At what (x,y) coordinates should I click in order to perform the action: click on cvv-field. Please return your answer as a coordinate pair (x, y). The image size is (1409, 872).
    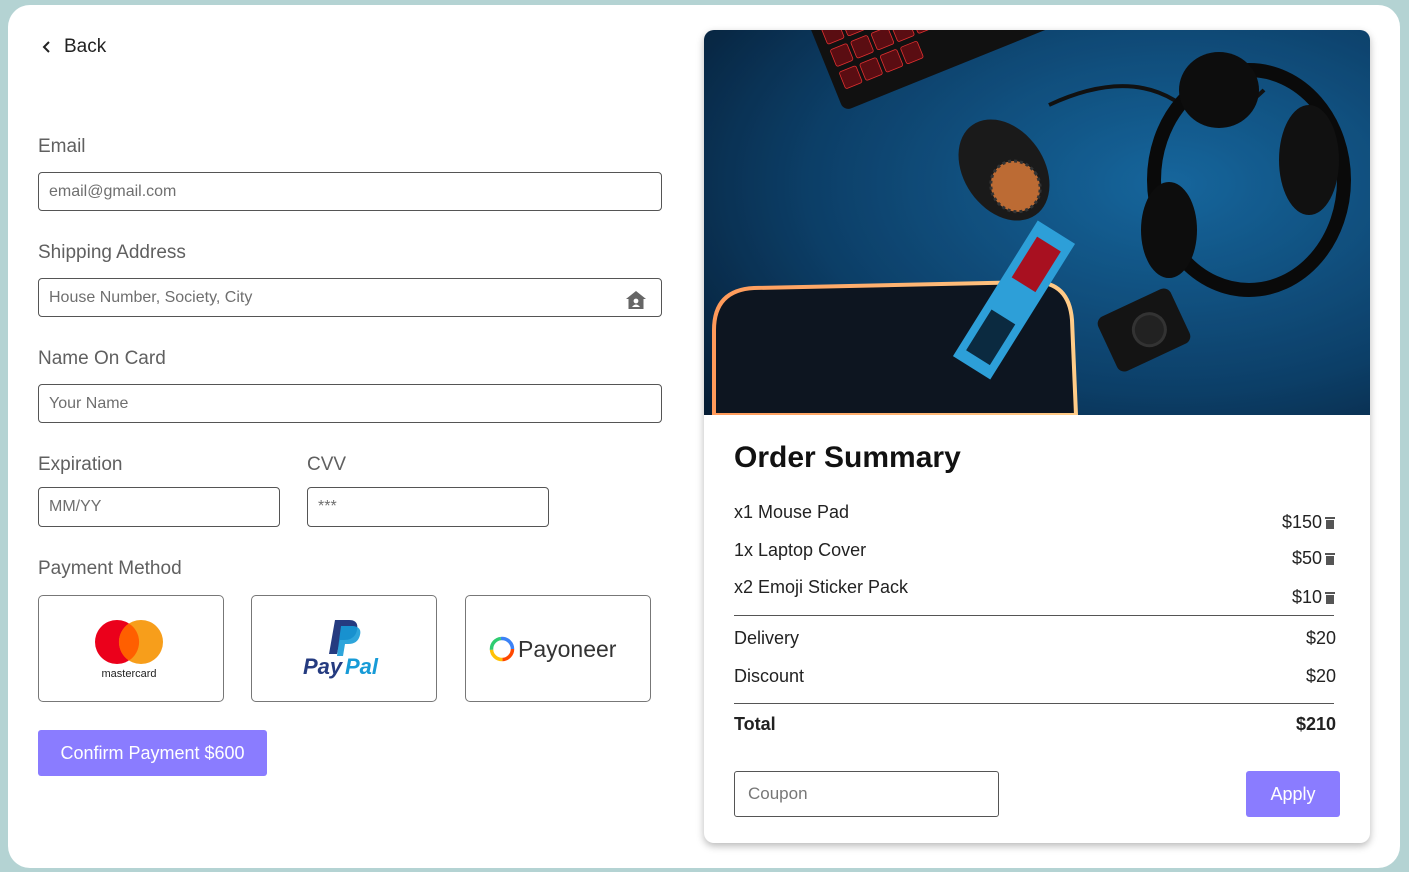
    Looking at the image, I should click on (428, 507).